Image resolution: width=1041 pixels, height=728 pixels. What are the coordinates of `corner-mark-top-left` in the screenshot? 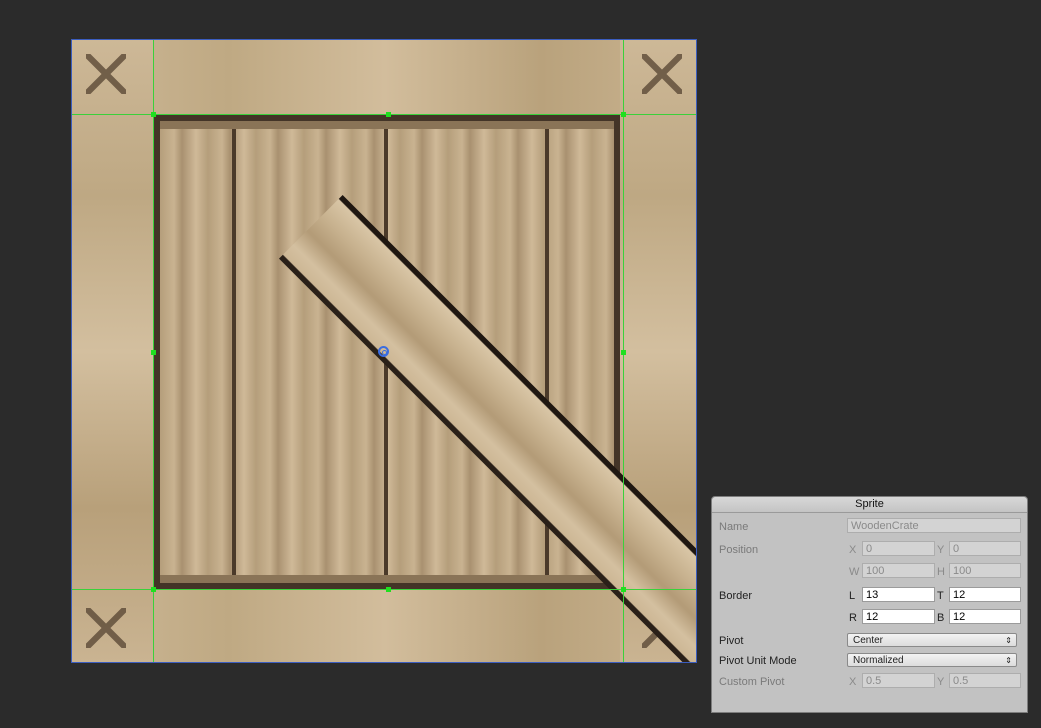 It's located at (106, 74).